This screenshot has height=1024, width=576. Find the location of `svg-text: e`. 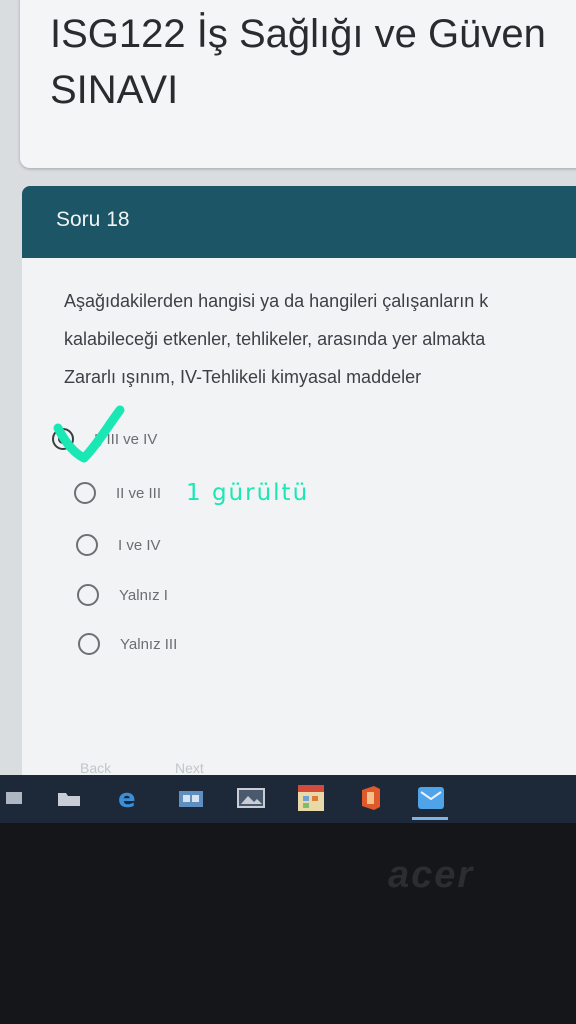

svg-text: e is located at coordinates (127, 798).